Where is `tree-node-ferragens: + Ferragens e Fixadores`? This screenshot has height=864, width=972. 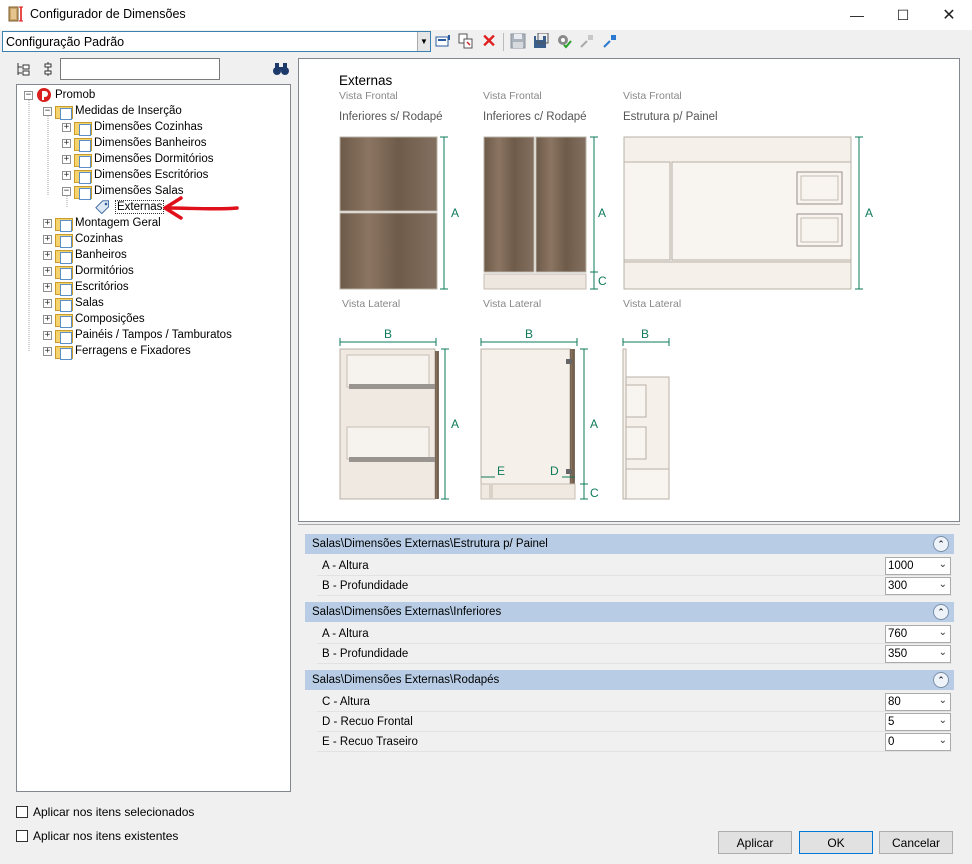
tree-node-ferragens: + Ferragens e Fixadores is located at coordinates (117, 351).